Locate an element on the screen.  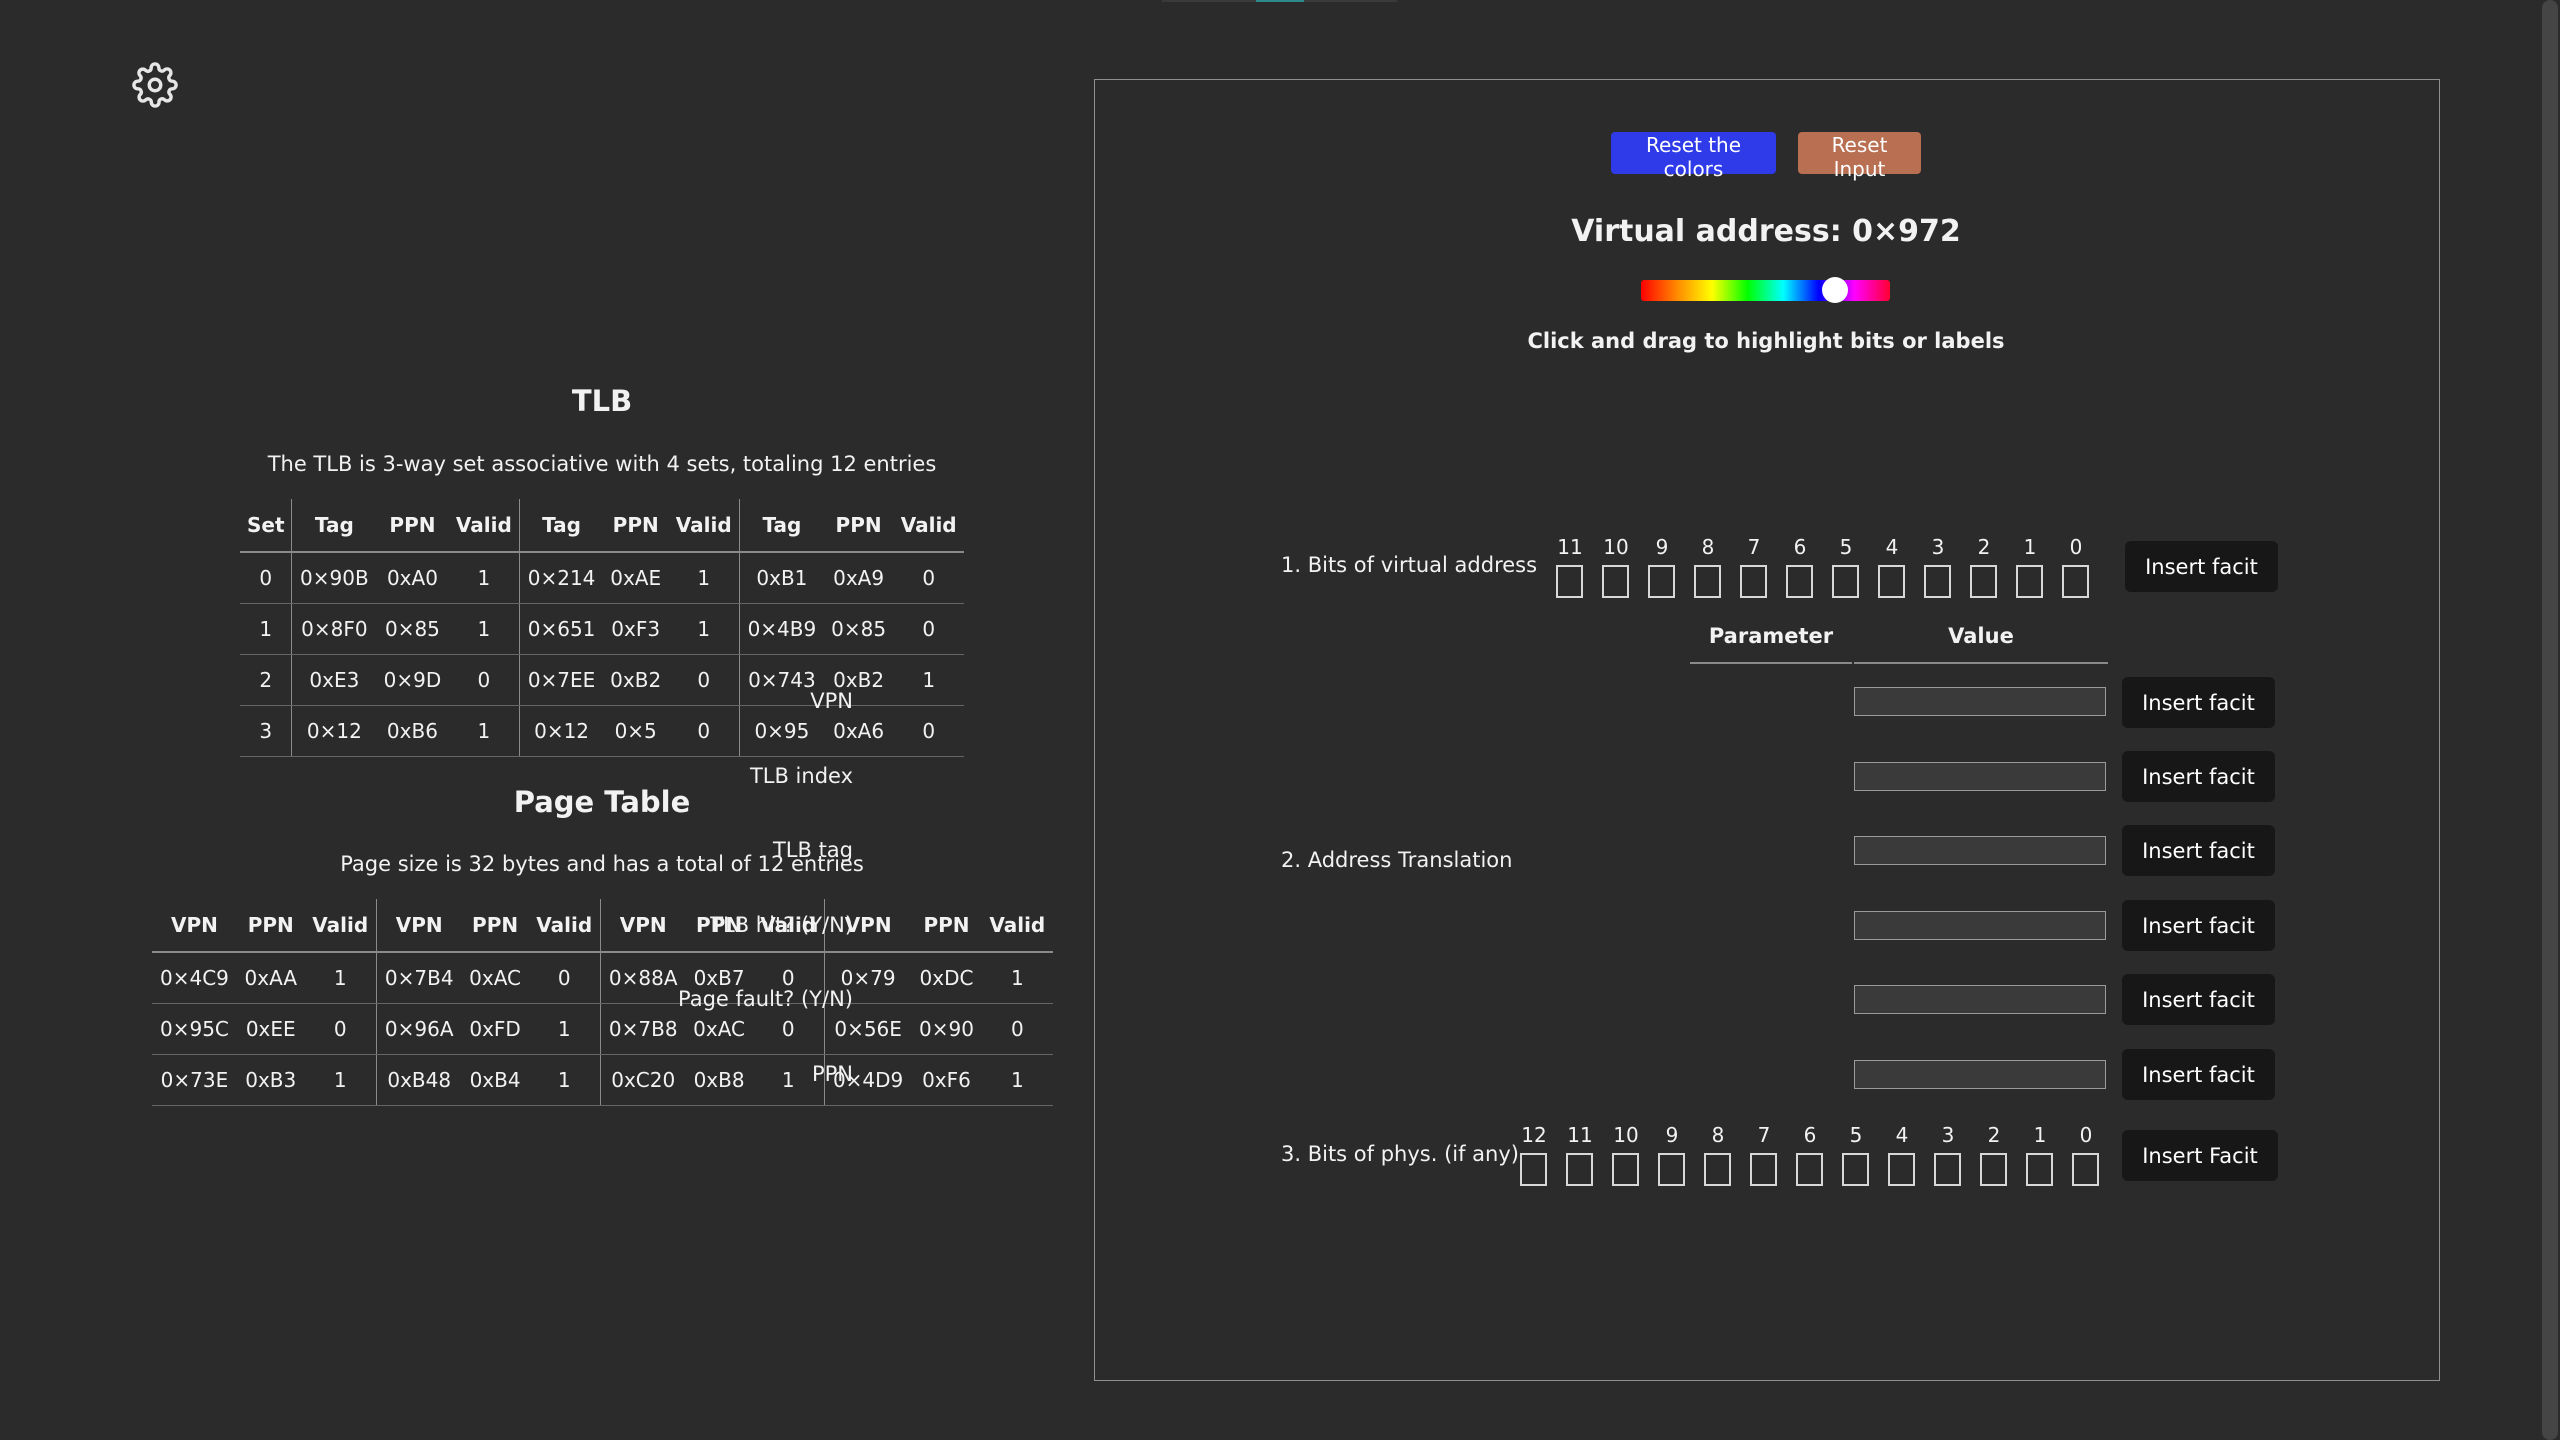
scrollbar-track is located at coordinates (2550, 720).